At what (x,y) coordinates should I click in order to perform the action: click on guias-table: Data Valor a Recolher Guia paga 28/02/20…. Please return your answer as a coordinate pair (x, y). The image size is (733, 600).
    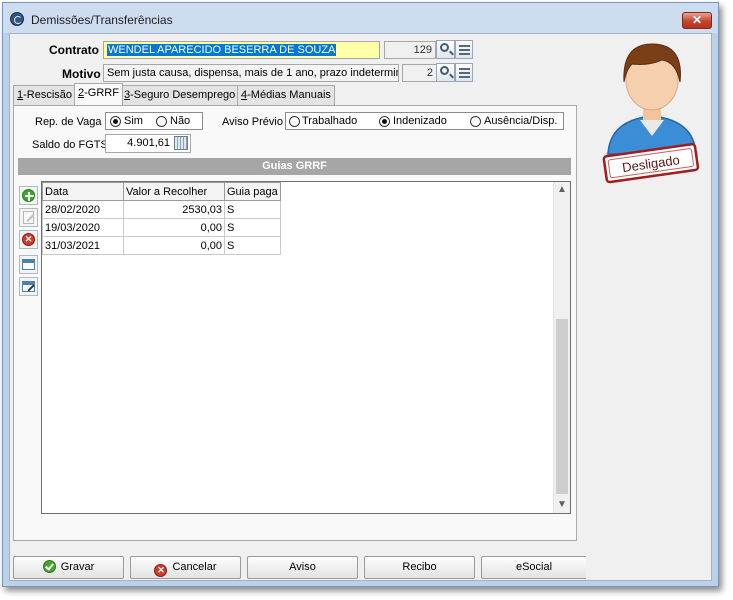
    Looking at the image, I should click on (161, 218).